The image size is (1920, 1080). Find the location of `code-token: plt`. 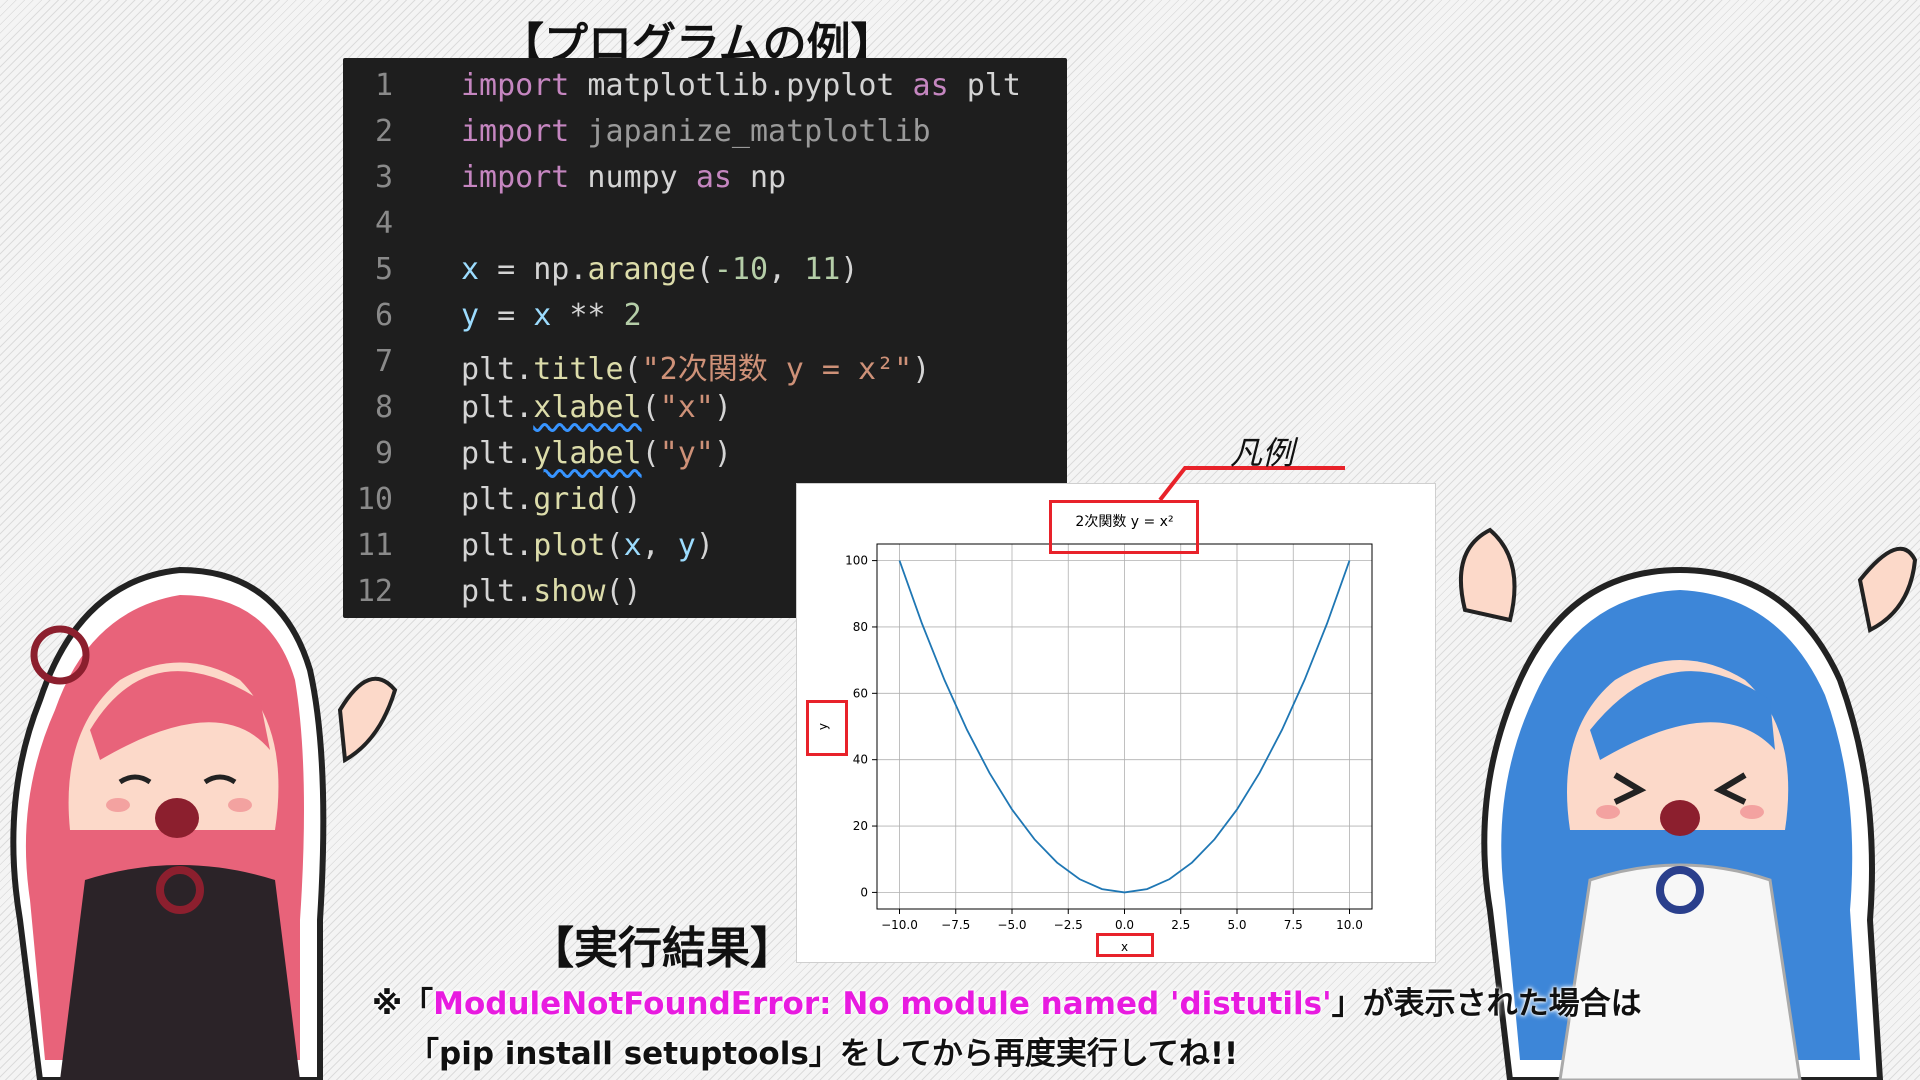

code-token: plt is located at coordinates (984, 85).